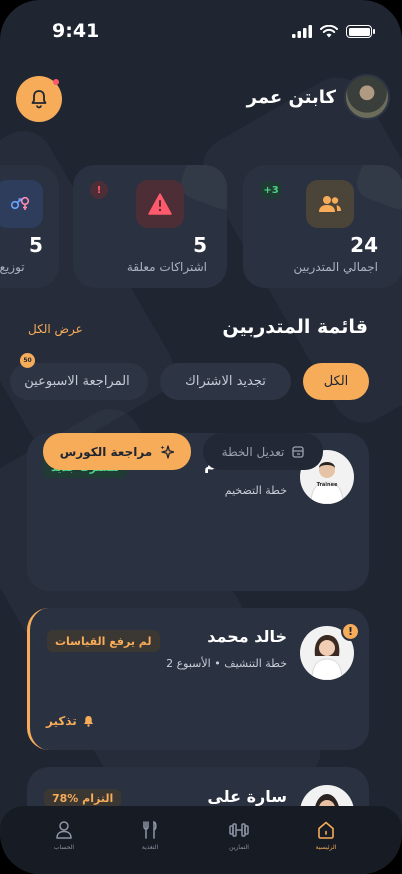 This screenshot has width=402, height=874. I want to click on coach-avatar, so click(367, 97).